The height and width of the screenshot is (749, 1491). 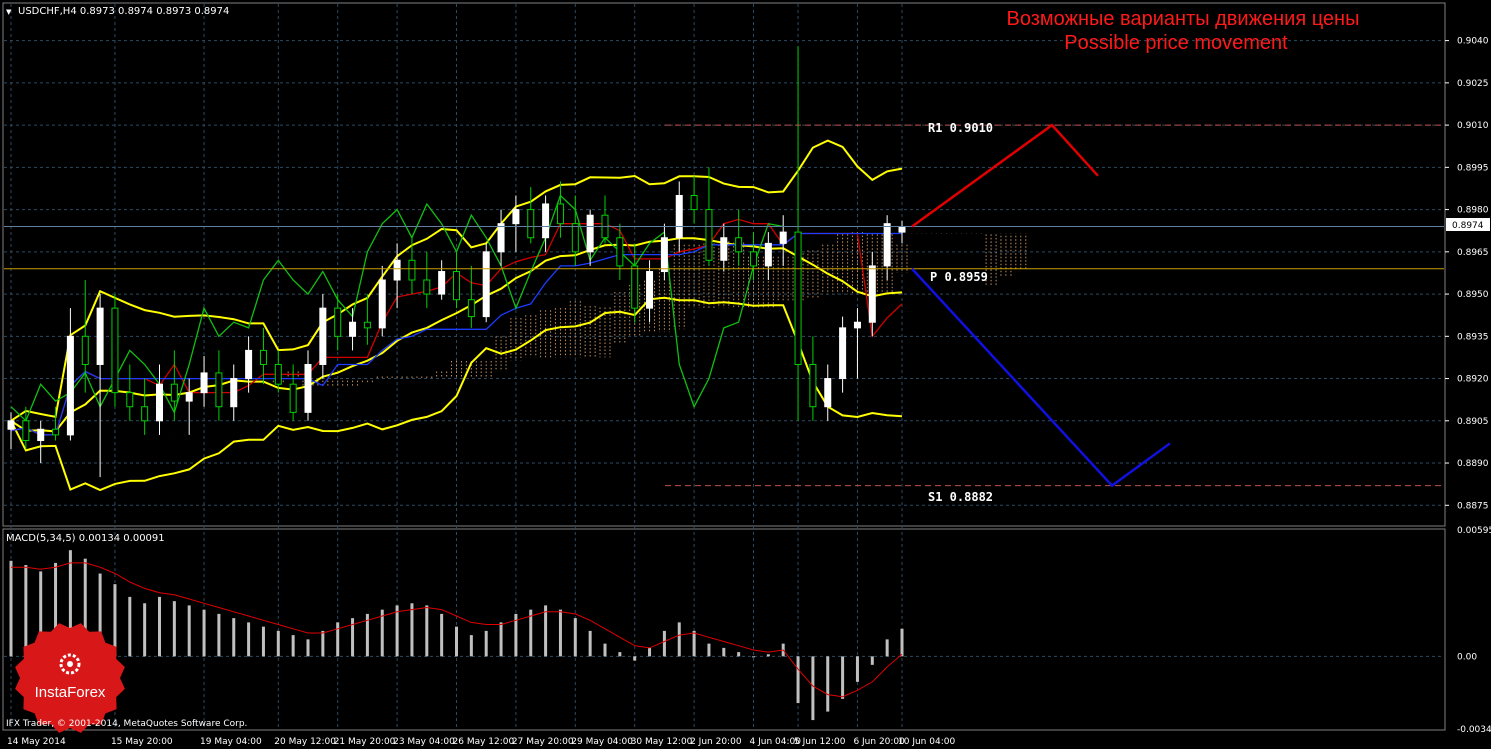 I want to click on bullish-forecast-path, so click(x=1005, y=175).